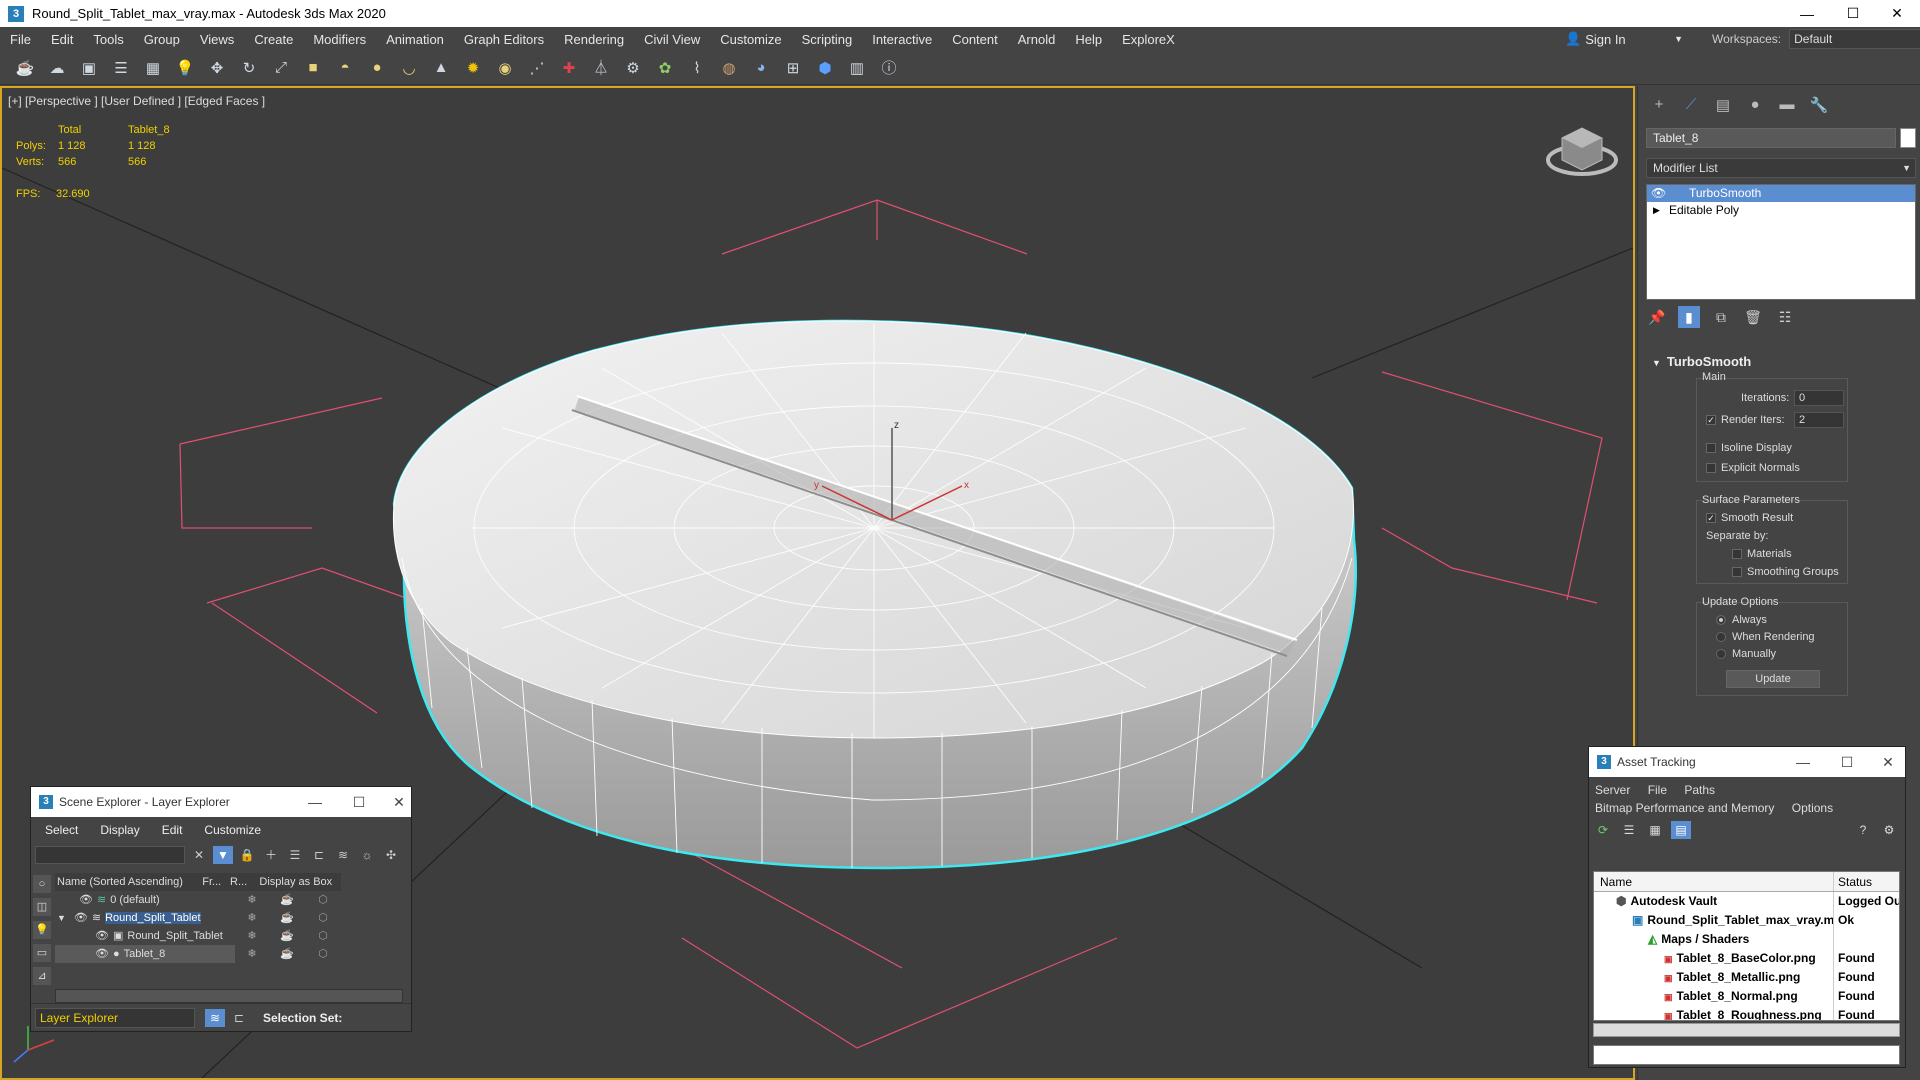 Image resolution: width=1920 pixels, height=1080 pixels. I want to click on list-icon: ☰, so click(121, 68).